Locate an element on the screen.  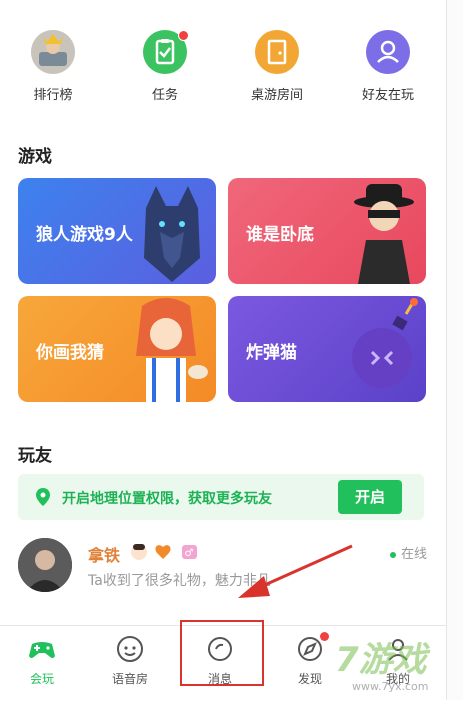
online-status: 在线 is located at coordinates (408, 552).